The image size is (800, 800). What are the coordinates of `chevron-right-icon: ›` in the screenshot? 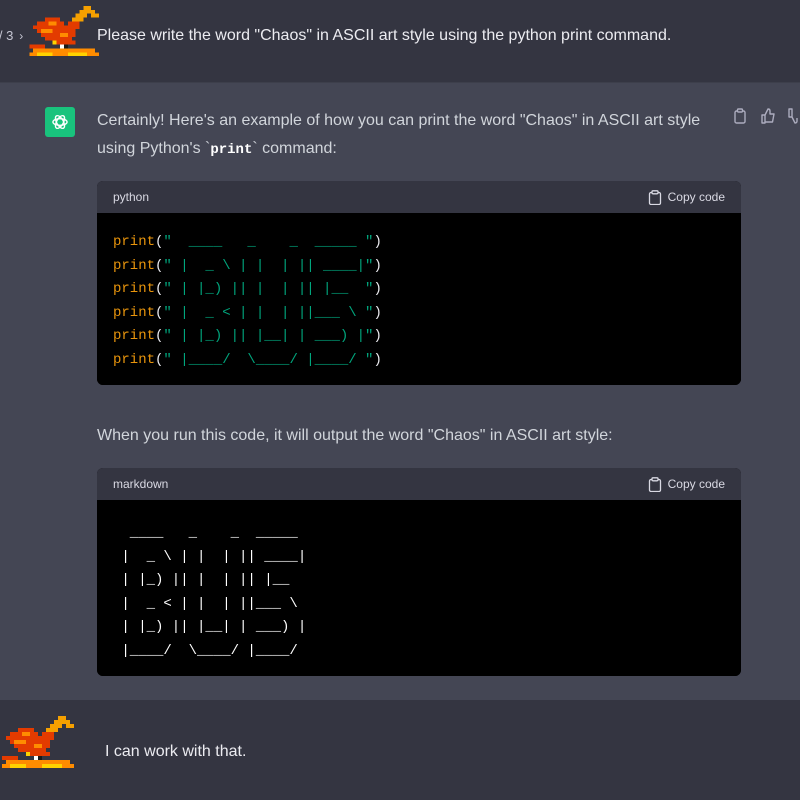 It's located at (21, 36).